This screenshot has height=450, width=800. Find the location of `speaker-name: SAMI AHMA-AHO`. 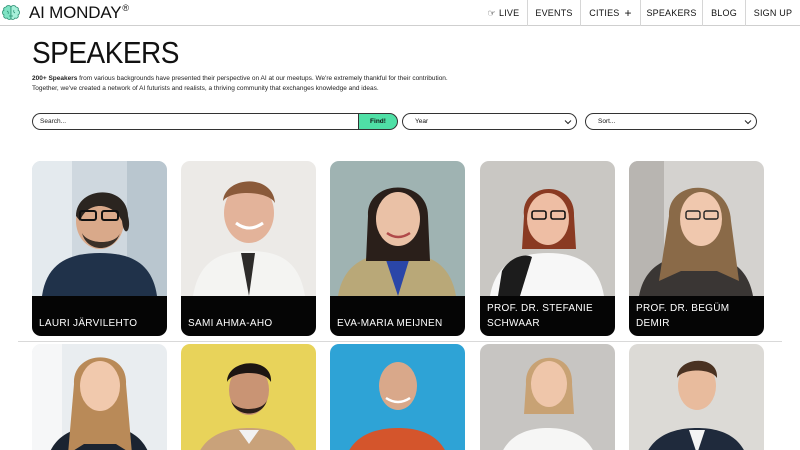

speaker-name: SAMI AHMA-AHO is located at coordinates (248, 316).